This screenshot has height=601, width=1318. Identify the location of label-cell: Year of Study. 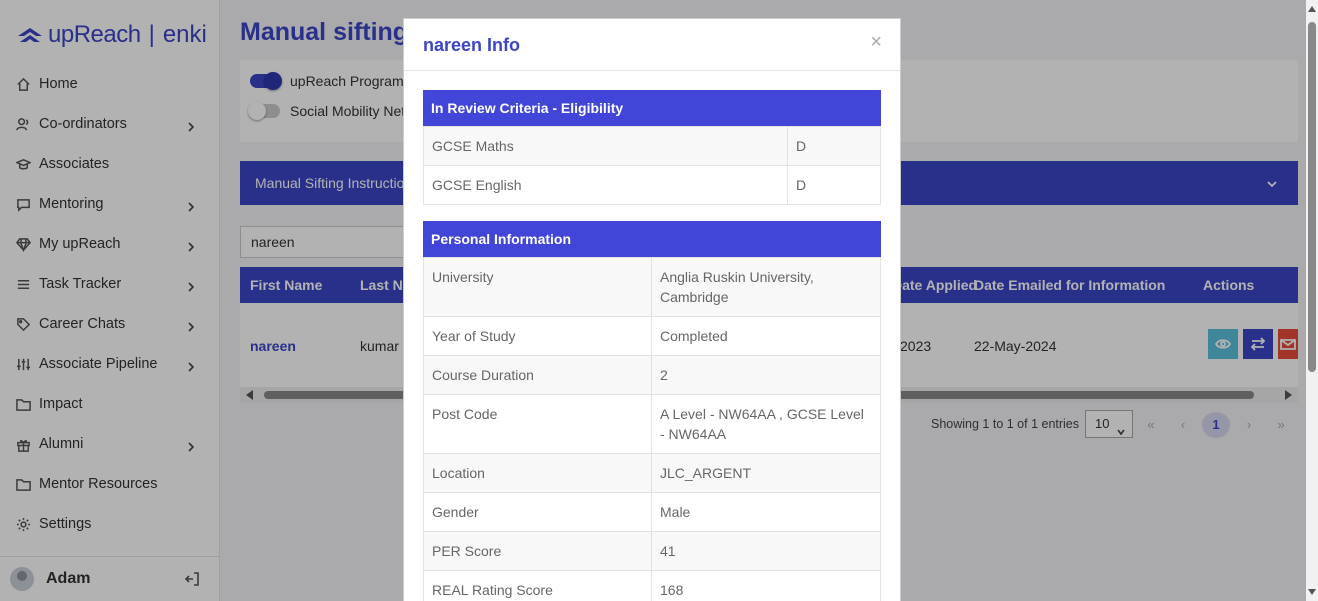
(537, 336).